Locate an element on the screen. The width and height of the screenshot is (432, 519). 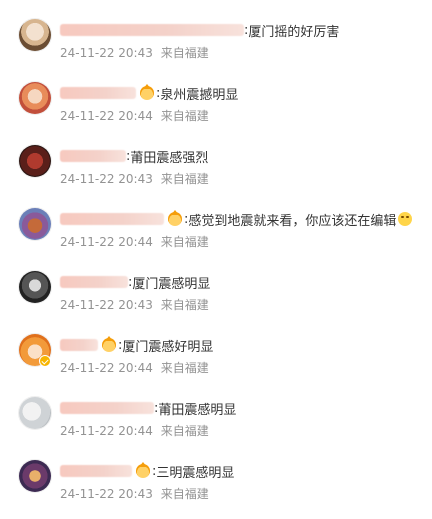
comment-line: : 厦门震感好明显 is located at coordinates (137, 345).